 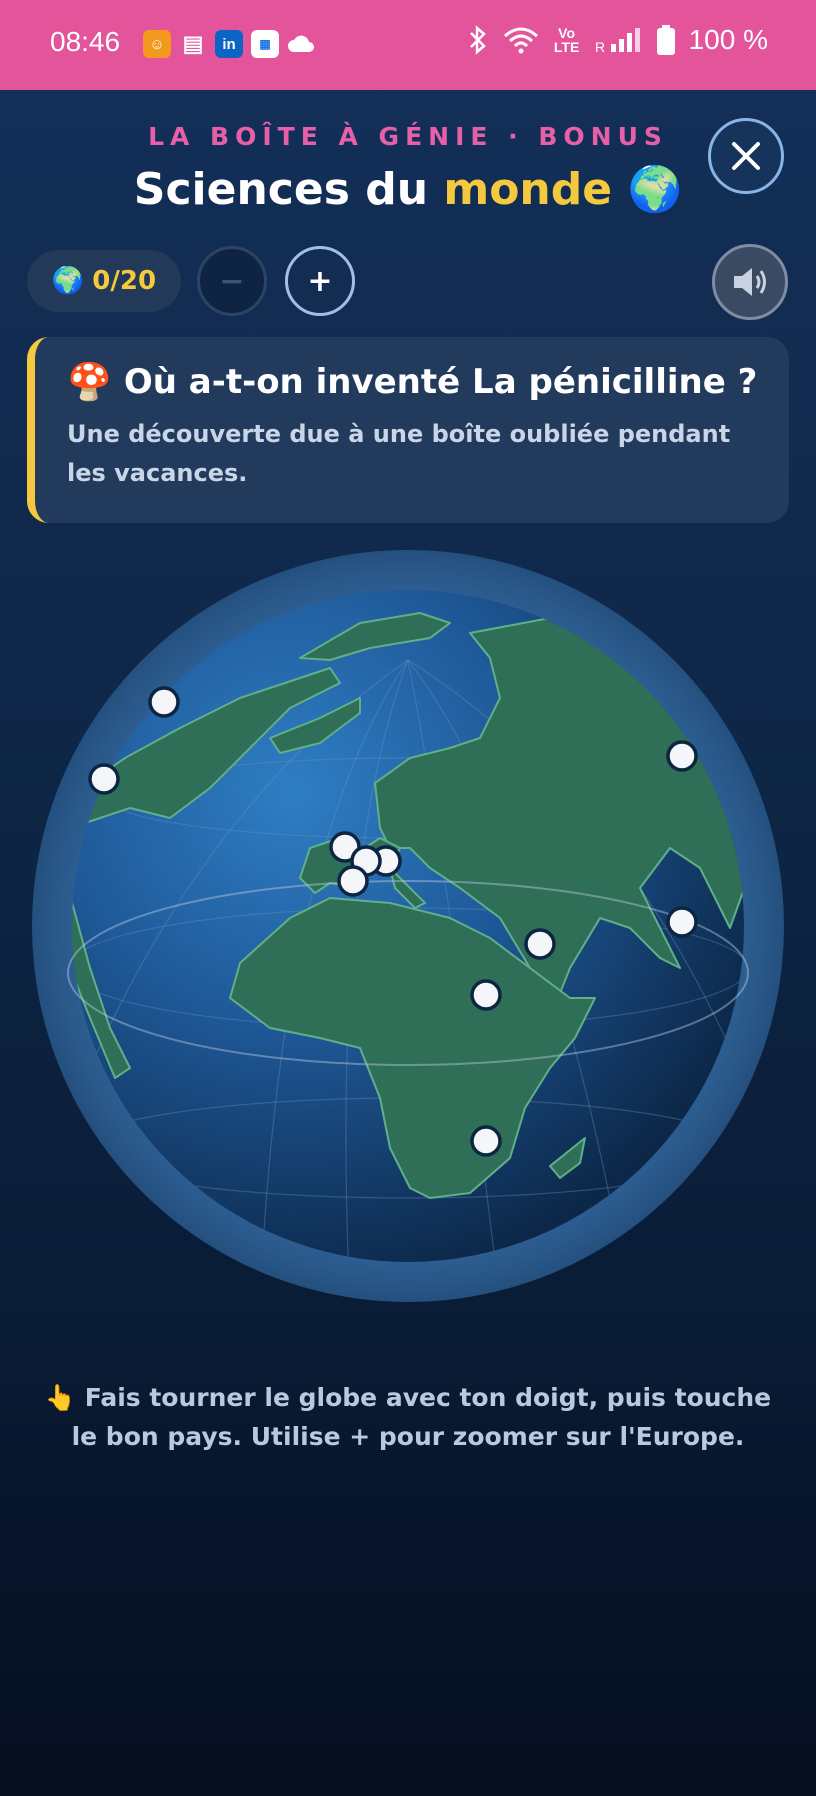 I want to click on bluetooth-icon, so click(x=477, y=40).